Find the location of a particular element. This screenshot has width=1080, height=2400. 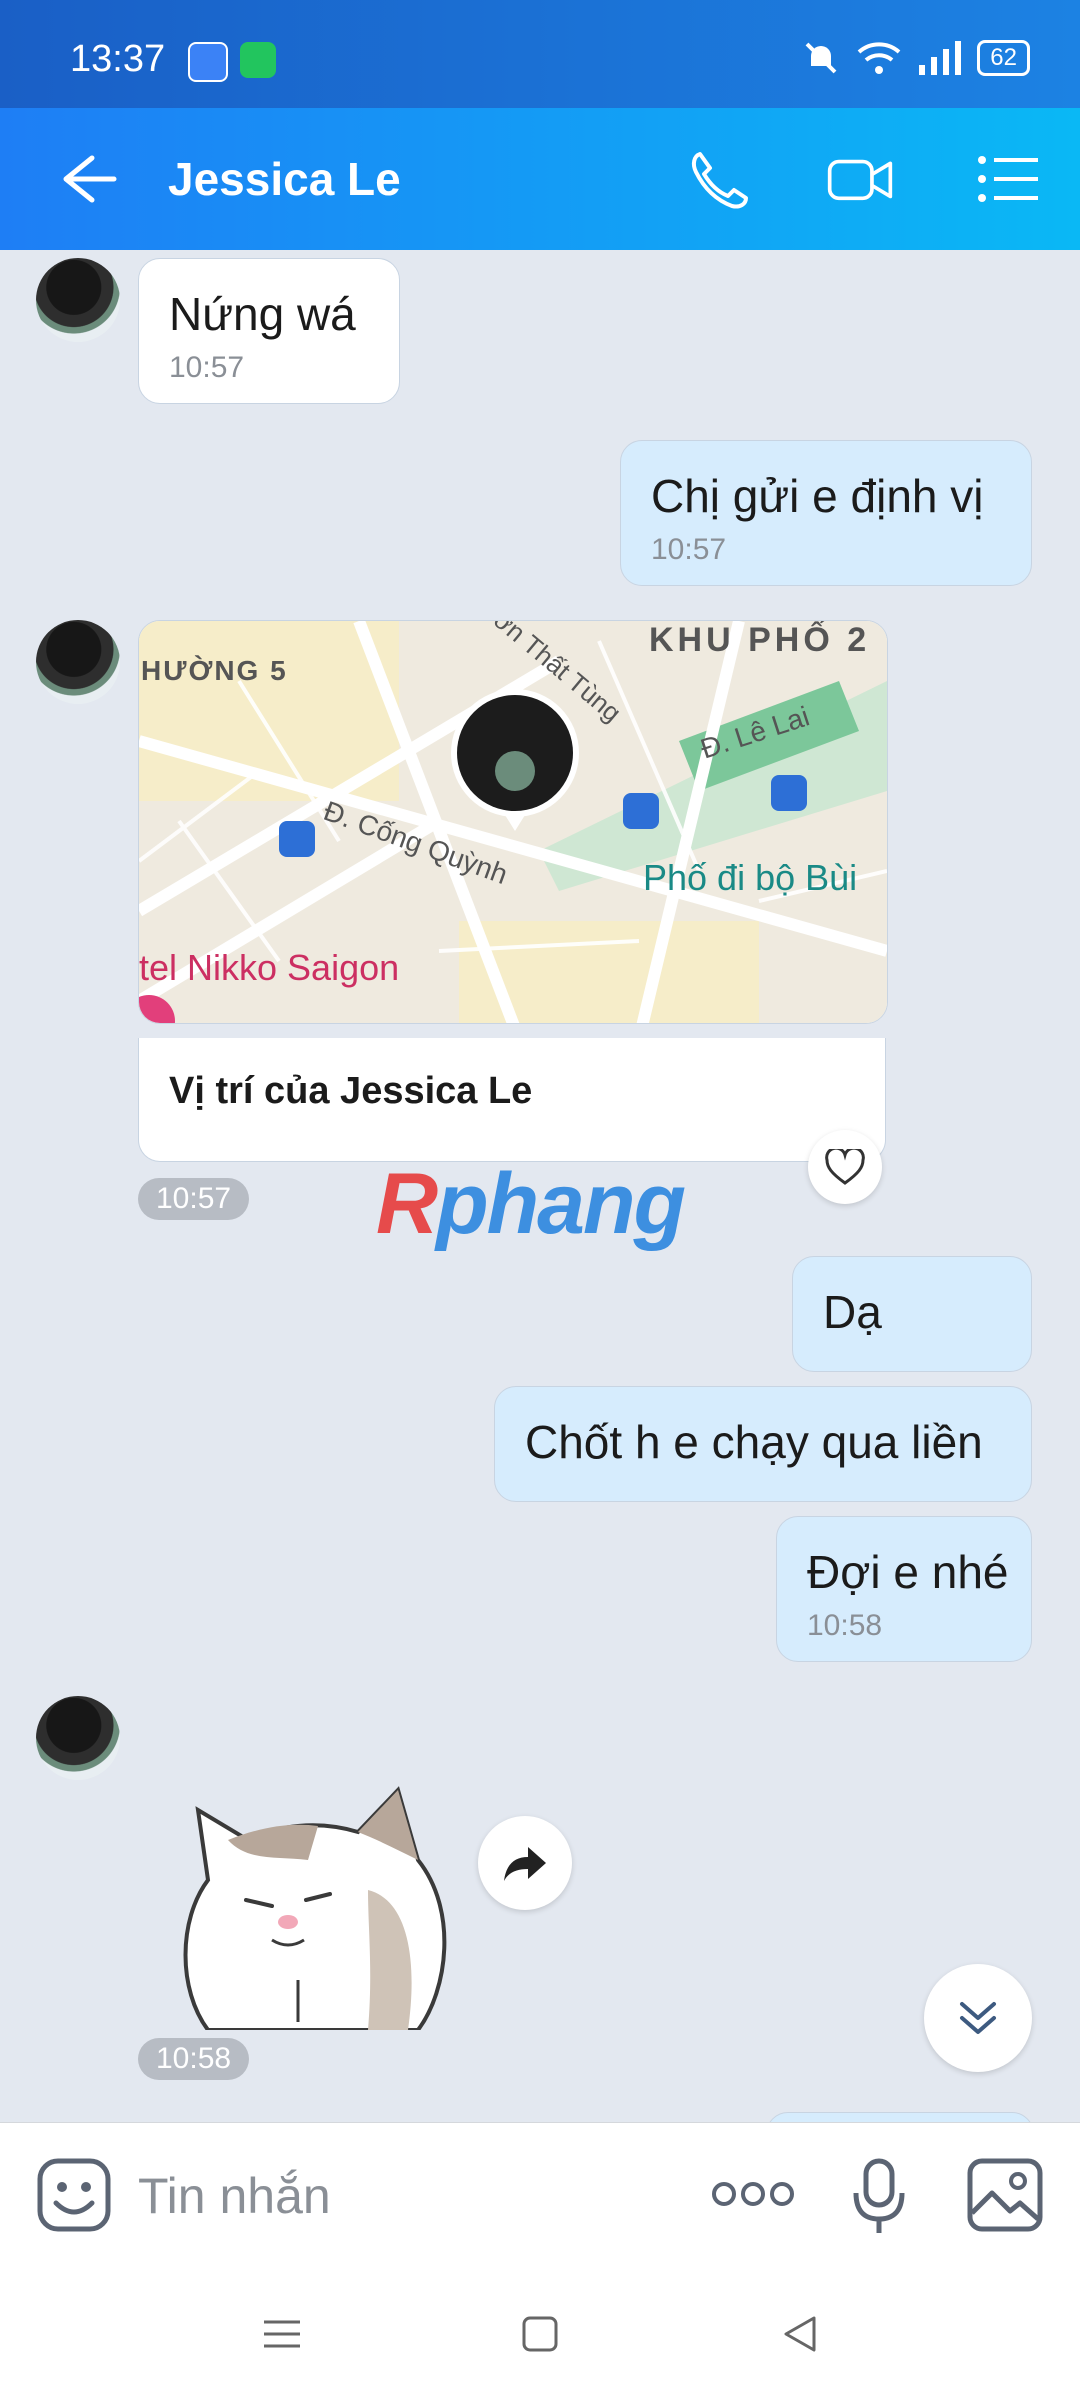

forward-sticker-button is located at coordinates (525, 1863).